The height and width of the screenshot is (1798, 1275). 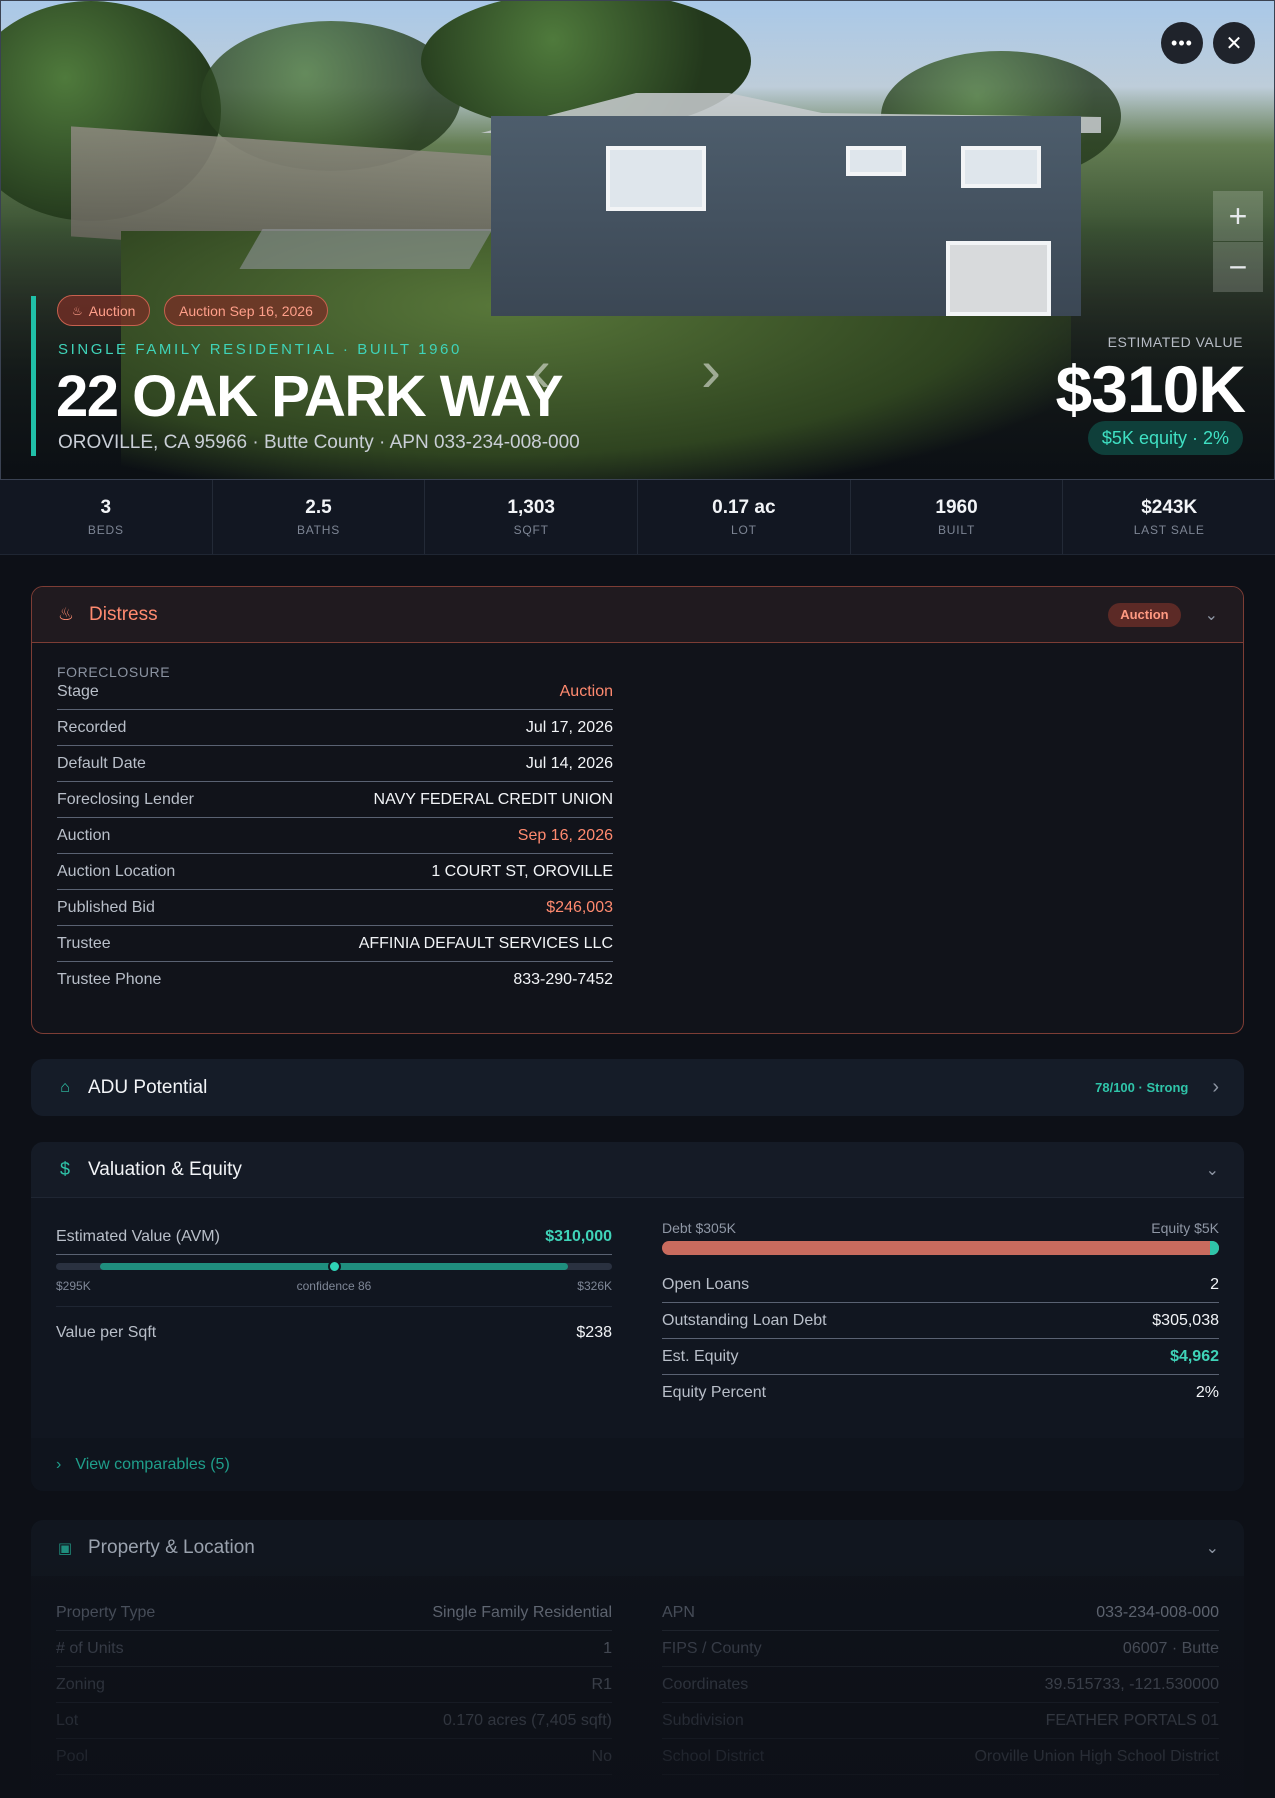 What do you see at coordinates (601, 1684) in the screenshot?
I see `row-value: R1` at bounding box center [601, 1684].